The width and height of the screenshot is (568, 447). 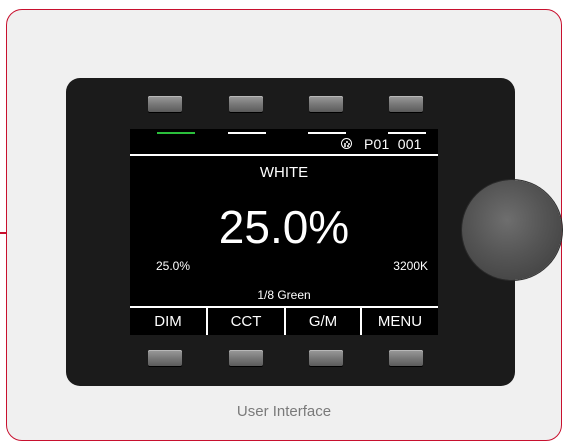 What do you see at coordinates (246, 358) in the screenshot?
I see `soft-key-cct` at bounding box center [246, 358].